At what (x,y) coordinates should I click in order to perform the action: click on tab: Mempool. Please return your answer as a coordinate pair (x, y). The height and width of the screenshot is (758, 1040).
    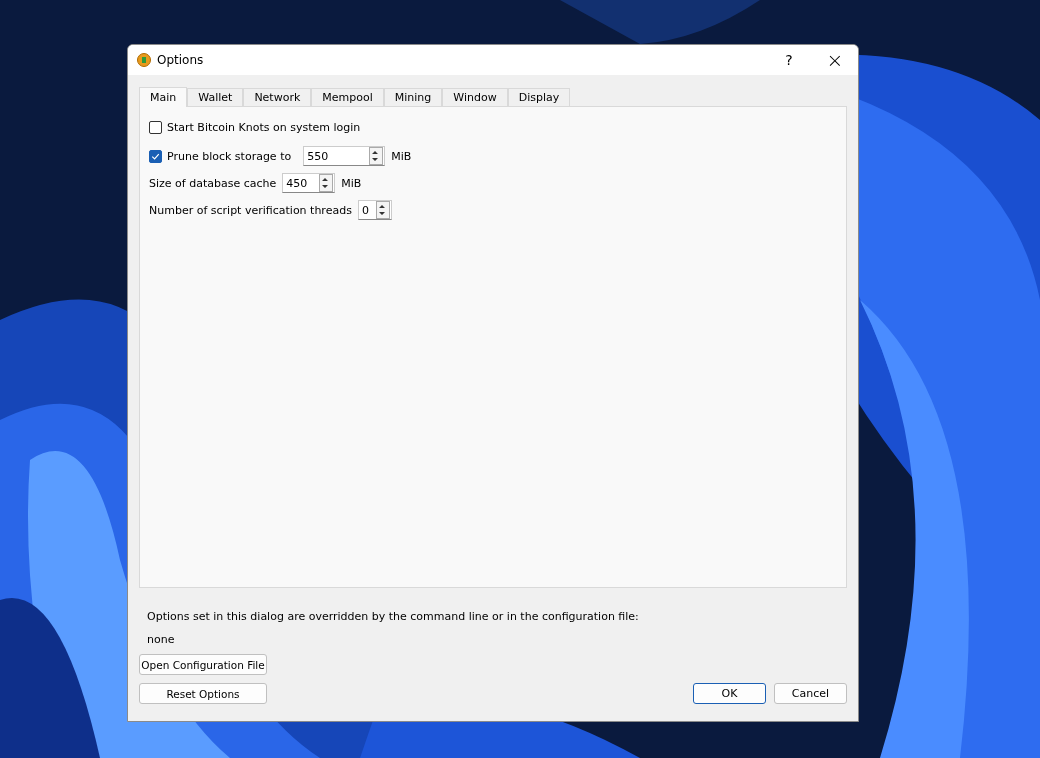
    Looking at the image, I should click on (347, 97).